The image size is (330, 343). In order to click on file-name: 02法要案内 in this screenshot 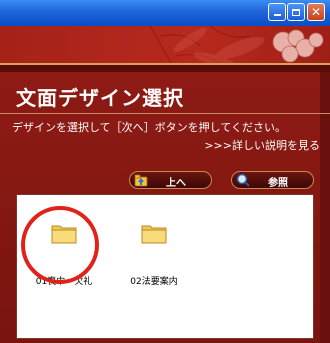, I will do `click(154, 282)`.